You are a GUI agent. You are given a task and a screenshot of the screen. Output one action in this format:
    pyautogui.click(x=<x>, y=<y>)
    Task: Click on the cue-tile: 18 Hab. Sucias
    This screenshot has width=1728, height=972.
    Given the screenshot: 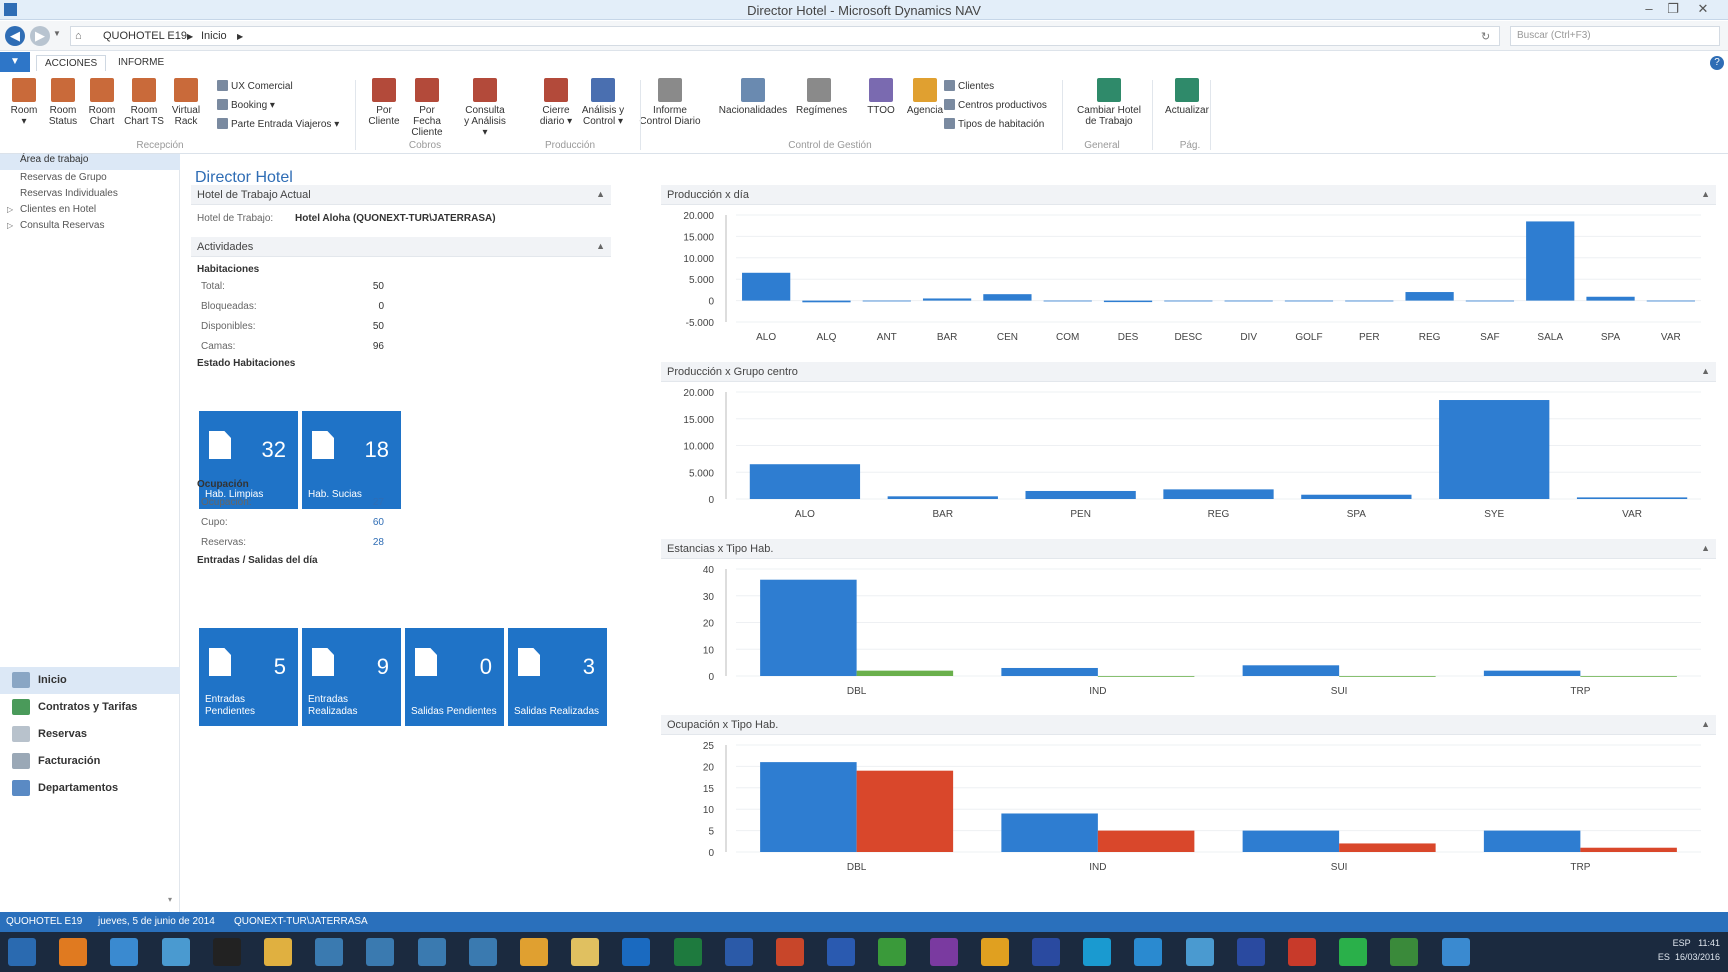 What is the action you would take?
    pyautogui.click(x=351, y=460)
    